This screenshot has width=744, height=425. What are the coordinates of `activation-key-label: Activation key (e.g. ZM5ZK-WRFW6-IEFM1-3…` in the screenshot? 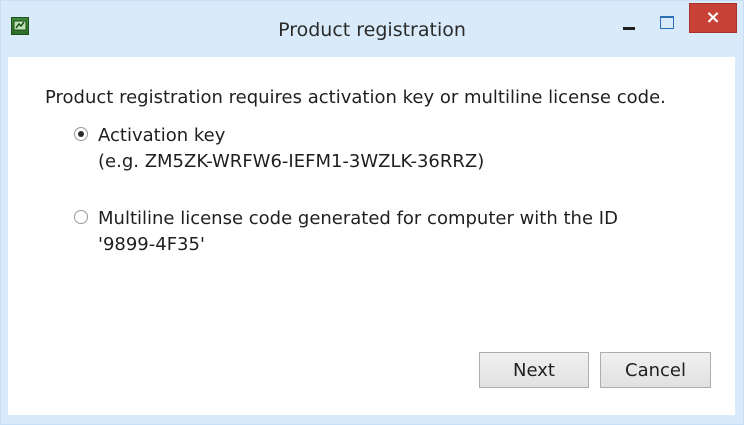 It's located at (291, 149).